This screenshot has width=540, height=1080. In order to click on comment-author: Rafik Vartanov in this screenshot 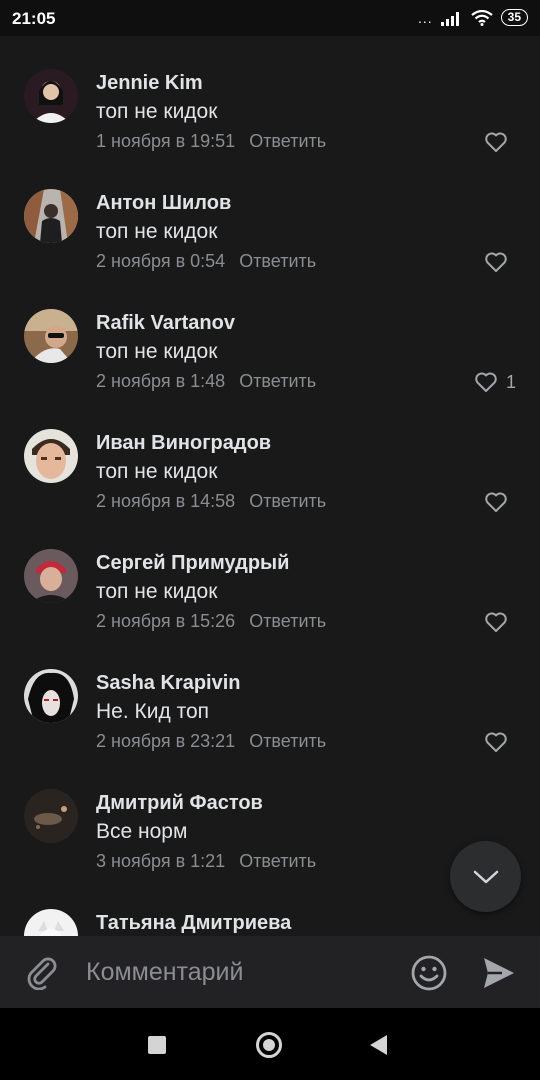, I will do `click(165, 323)`.